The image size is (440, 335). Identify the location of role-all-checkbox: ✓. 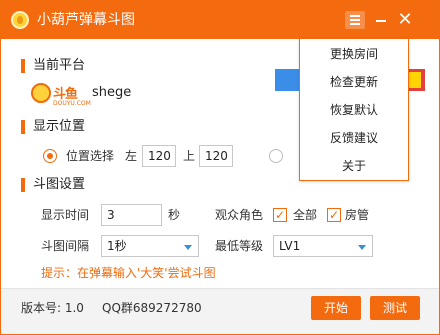
(280, 215).